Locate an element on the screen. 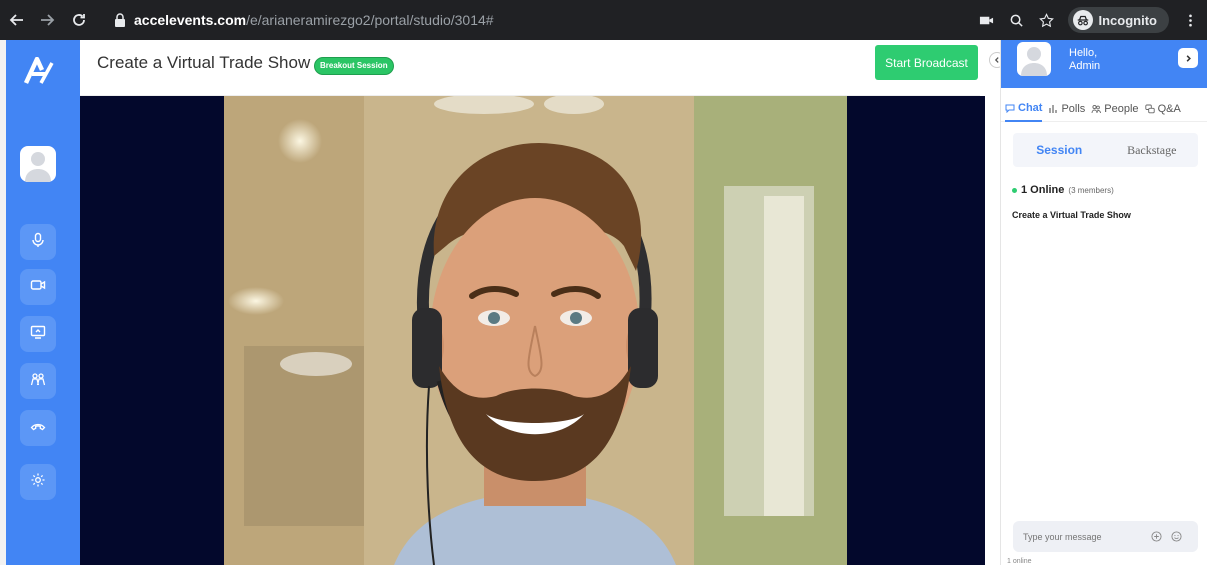  settings-button is located at coordinates (38, 482).